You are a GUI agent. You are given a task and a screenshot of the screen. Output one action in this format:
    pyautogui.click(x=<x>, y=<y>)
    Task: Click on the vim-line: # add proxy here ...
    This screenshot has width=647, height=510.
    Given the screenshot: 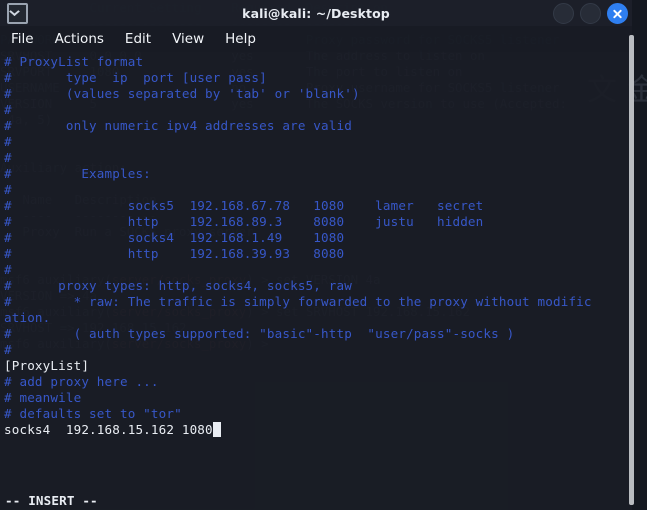 What is the action you would take?
    pyautogui.click(x=81, y=381)
    